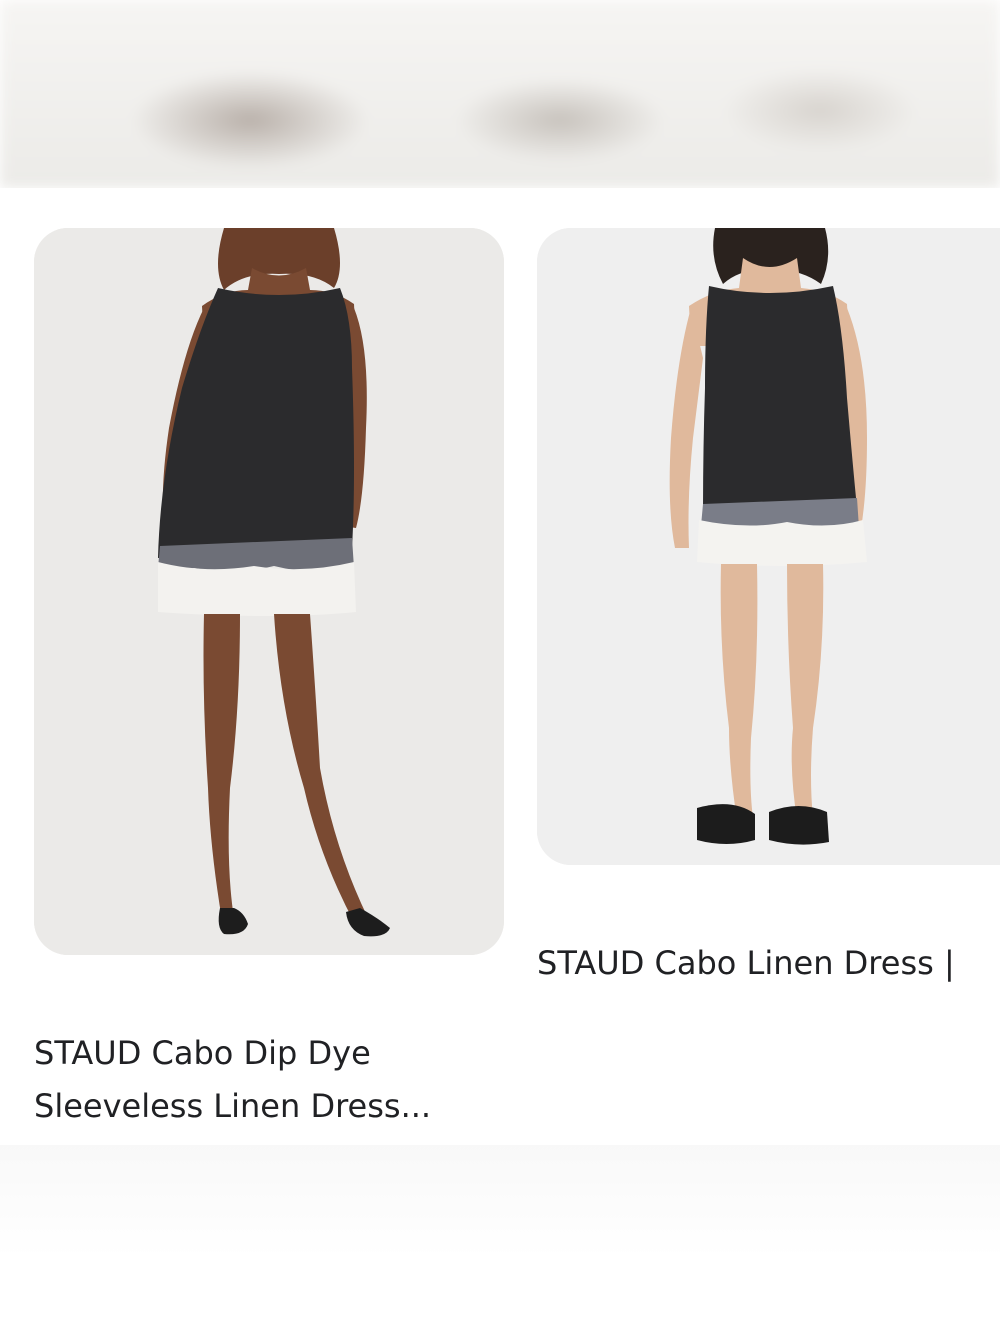  I want to click on result-title-1-line1: STAUD Cabo Dip Dye, so click(202, 1053).